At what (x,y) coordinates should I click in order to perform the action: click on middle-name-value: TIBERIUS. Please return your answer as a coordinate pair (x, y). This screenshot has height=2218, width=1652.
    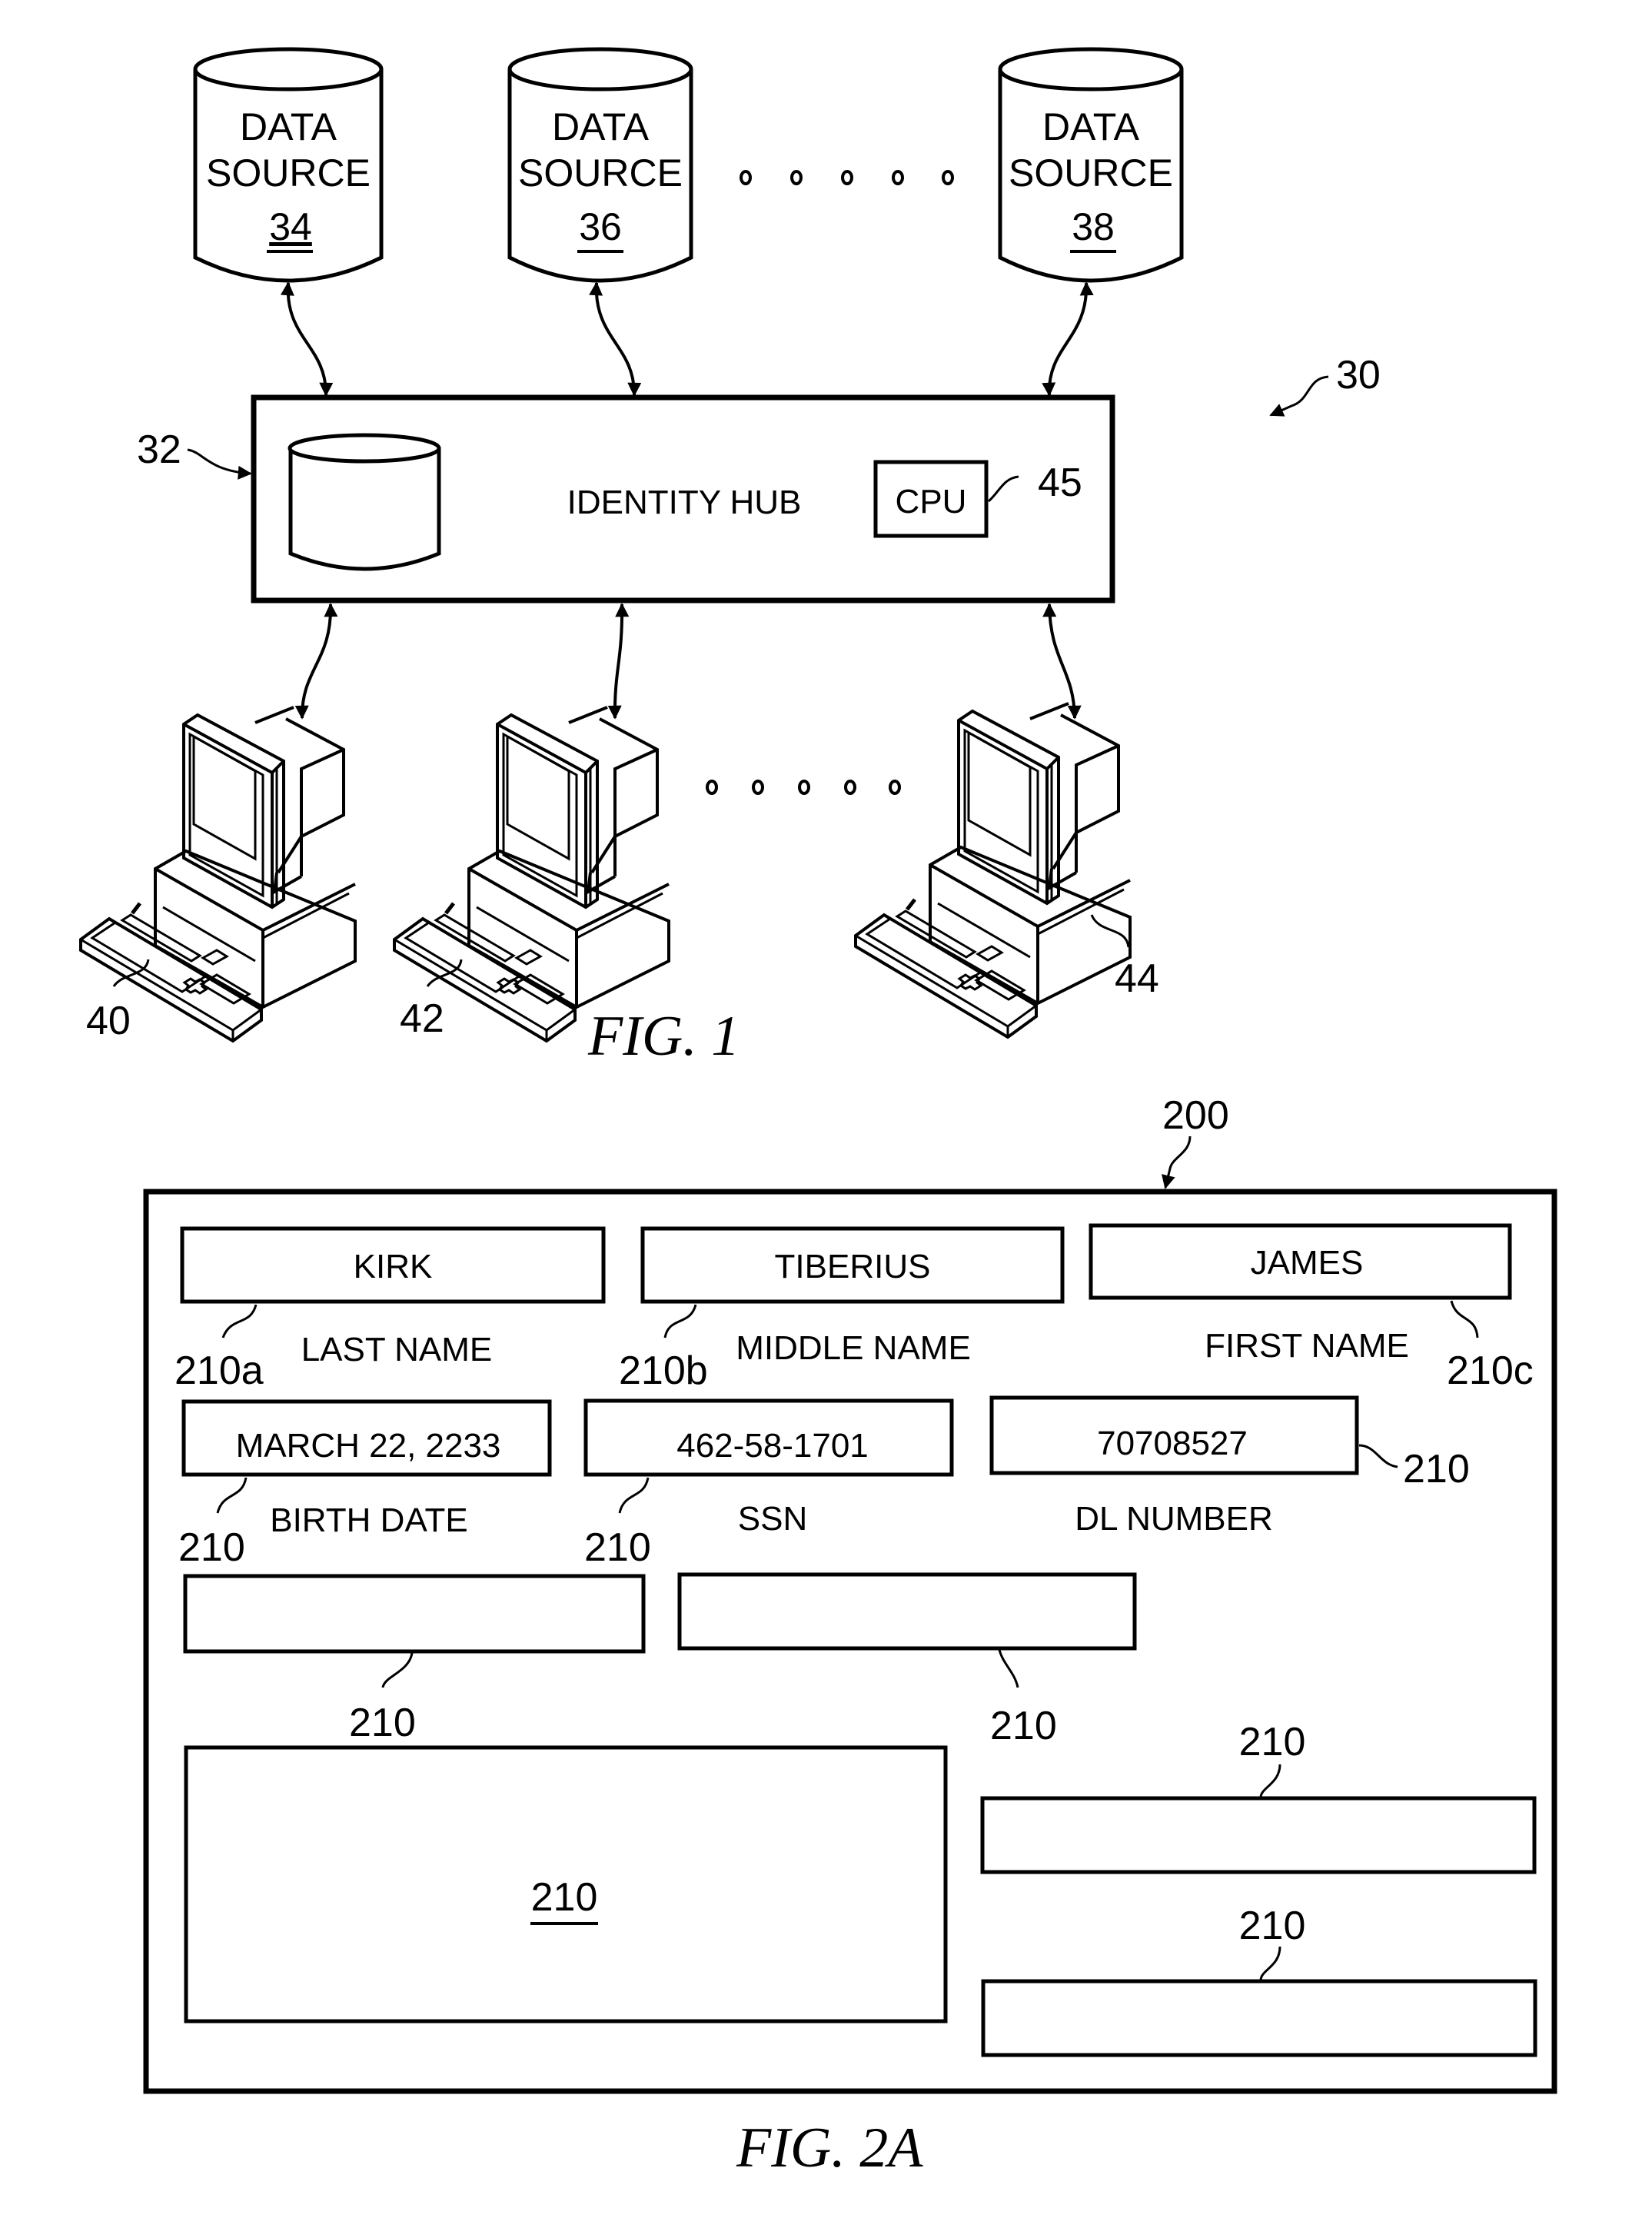
    Looking at the image, I should click on (853, 1266).